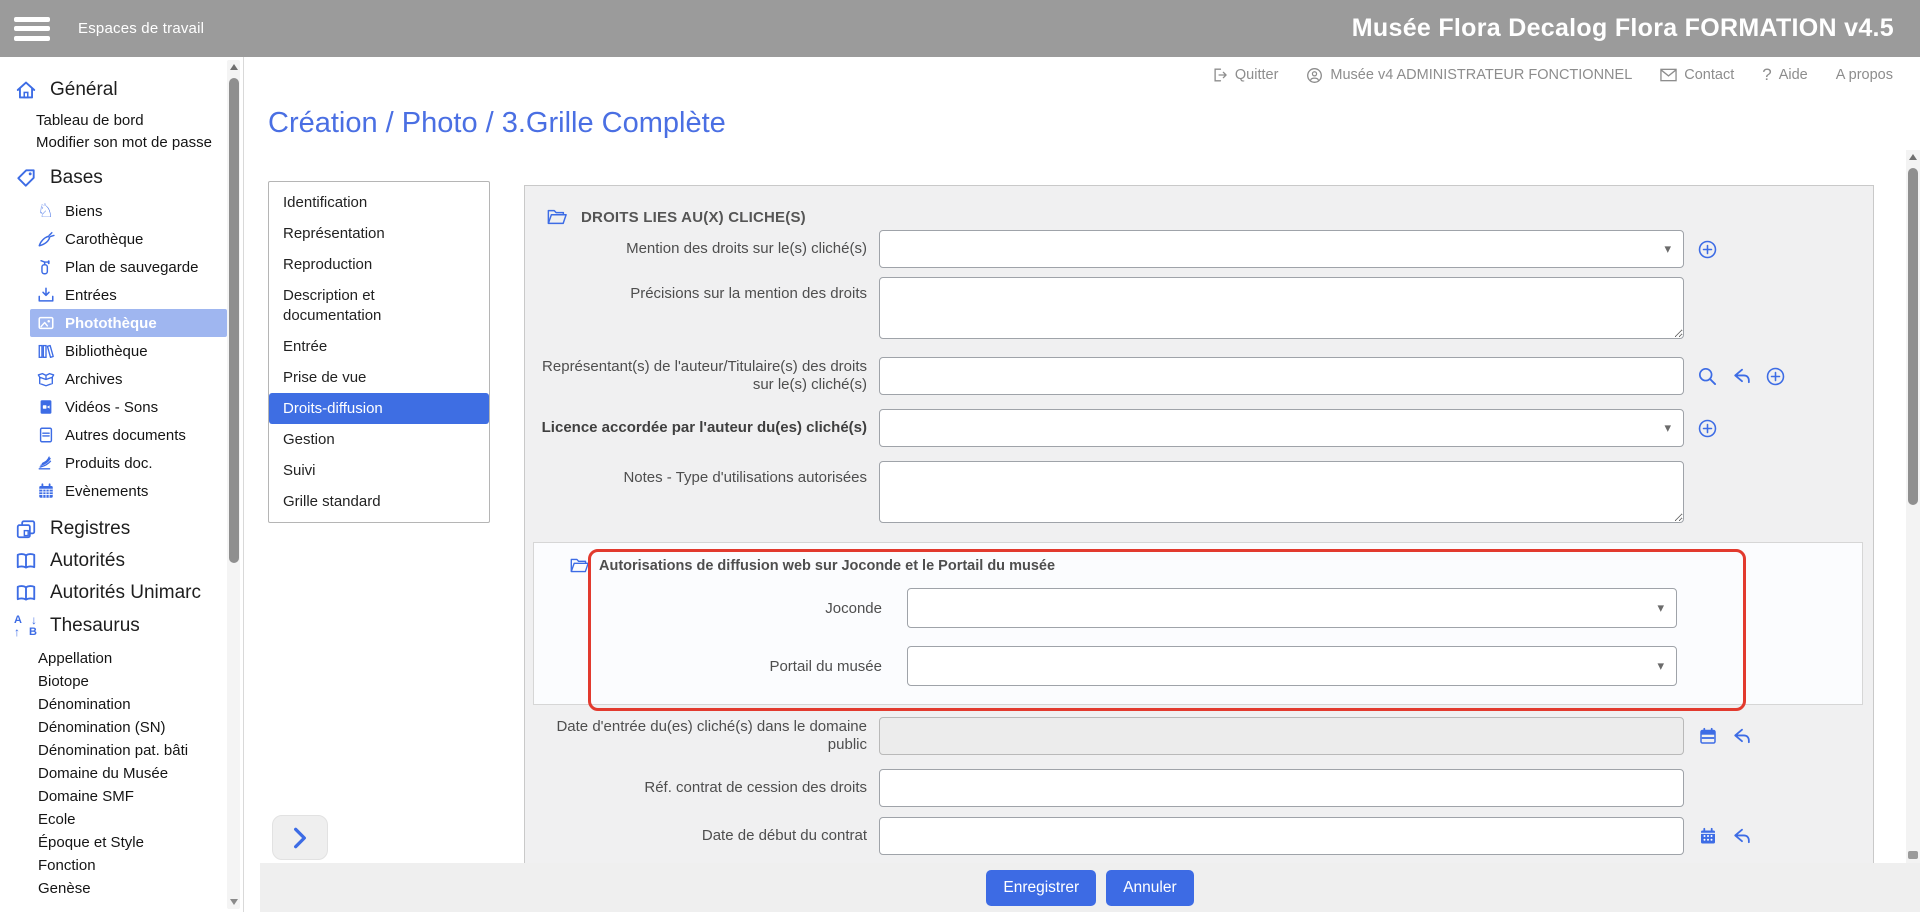 The height and width of the screenshot is (912, 1920). What do you see at coordinates (1292, 608) in the screenshot?
I see `joconde-select: ▾` at bounding box center [1292, 608].